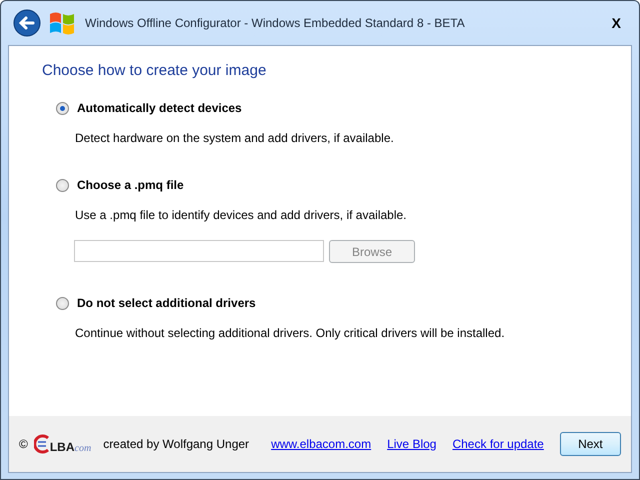 This screenshot has height=480, width=640. Describe the element at coordinates (411, 444) in the screenshot. I see `footer-link: Live Blog` at that location.